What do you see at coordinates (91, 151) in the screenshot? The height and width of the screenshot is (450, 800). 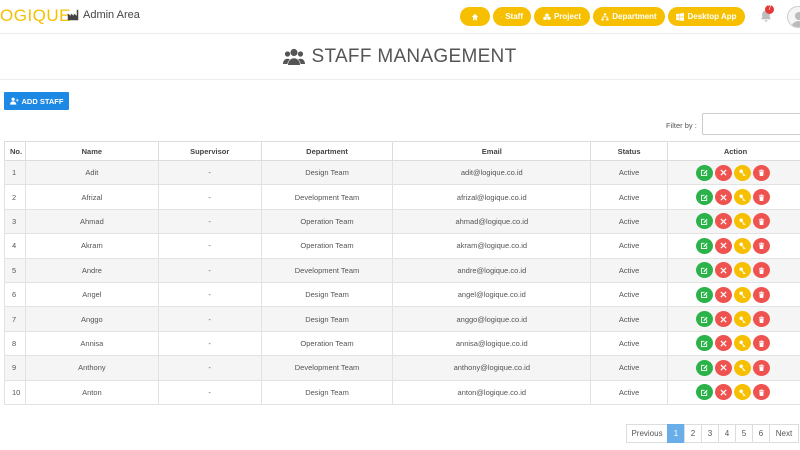 I see `column-header-name: Name` at bounding box center [91, 151].